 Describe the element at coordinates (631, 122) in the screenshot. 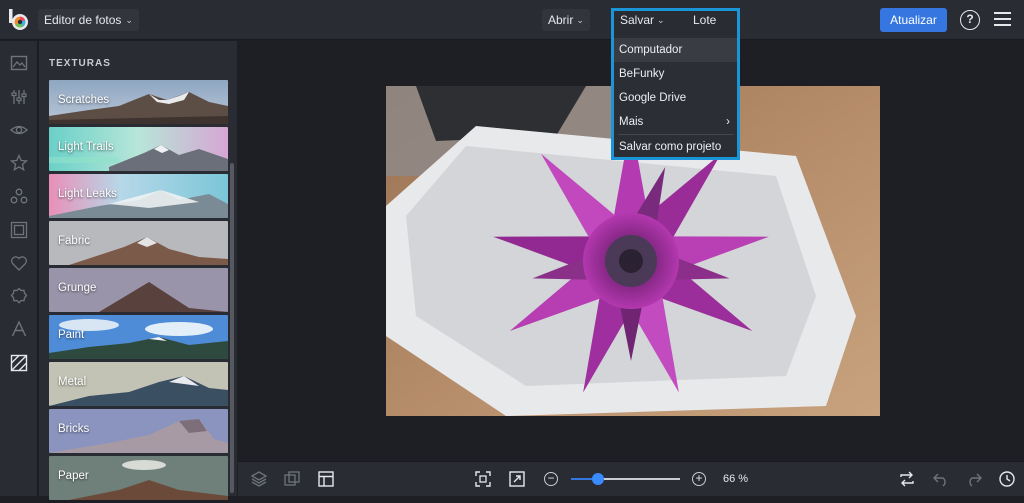

I see `menu-item-label: Mais` at that location.